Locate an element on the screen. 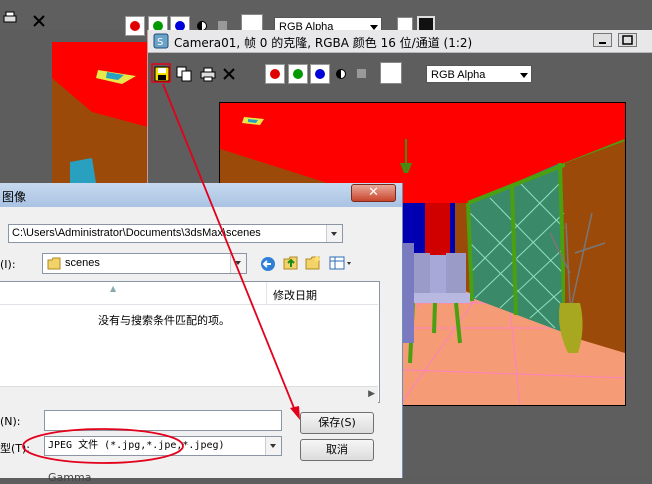 The height and width of the screenshot is (484, 652). copy-image-icon is located at coordinates (184, 74).